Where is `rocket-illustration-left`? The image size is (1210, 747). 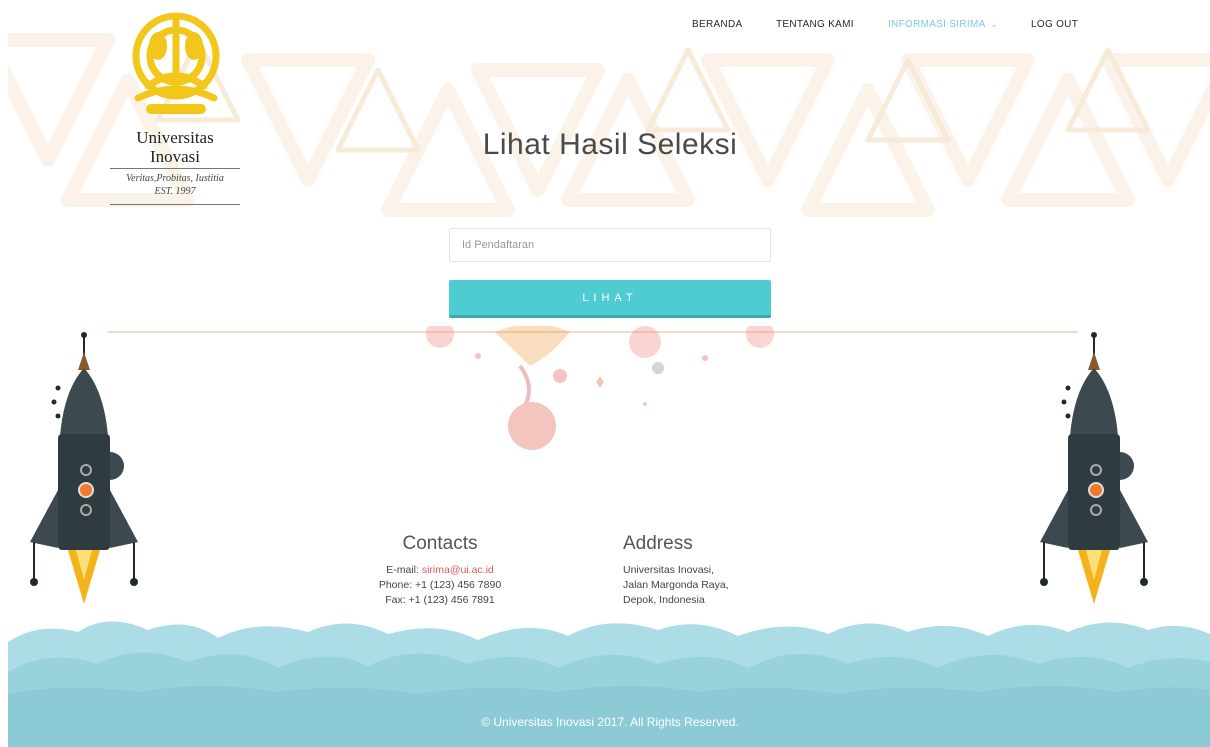 rocket-illustration-left is located at coordinates (84, 468).